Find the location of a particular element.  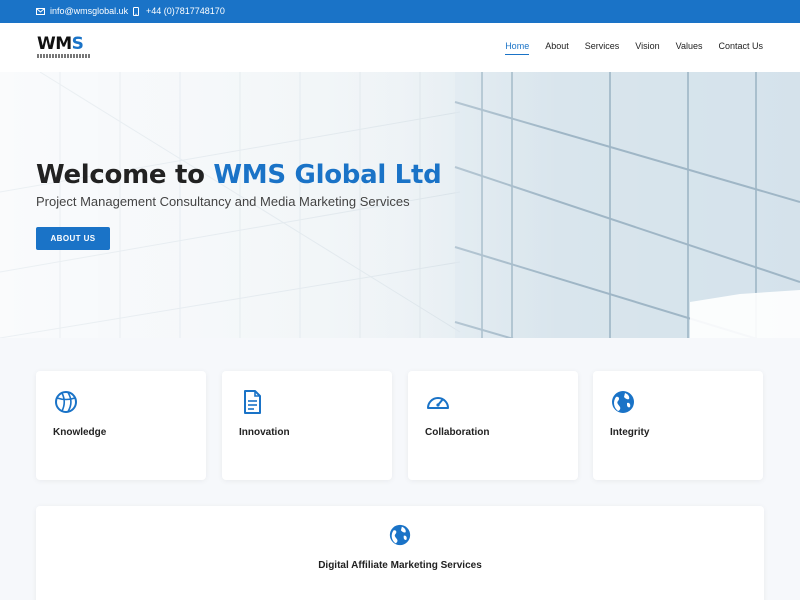

feature-label: Innovation is located at coordinates (264, 432).